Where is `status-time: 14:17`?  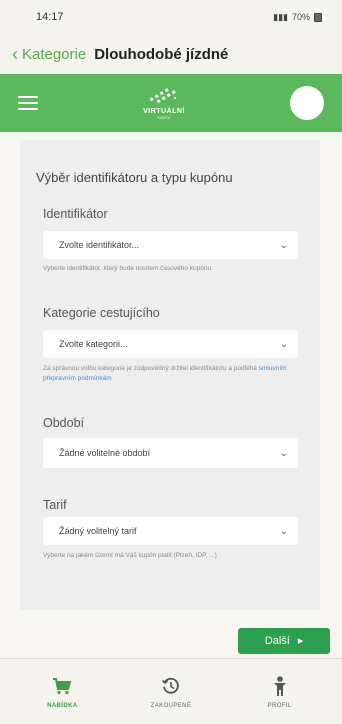
status-time: 14:17 is located at coordinates (50, 17).